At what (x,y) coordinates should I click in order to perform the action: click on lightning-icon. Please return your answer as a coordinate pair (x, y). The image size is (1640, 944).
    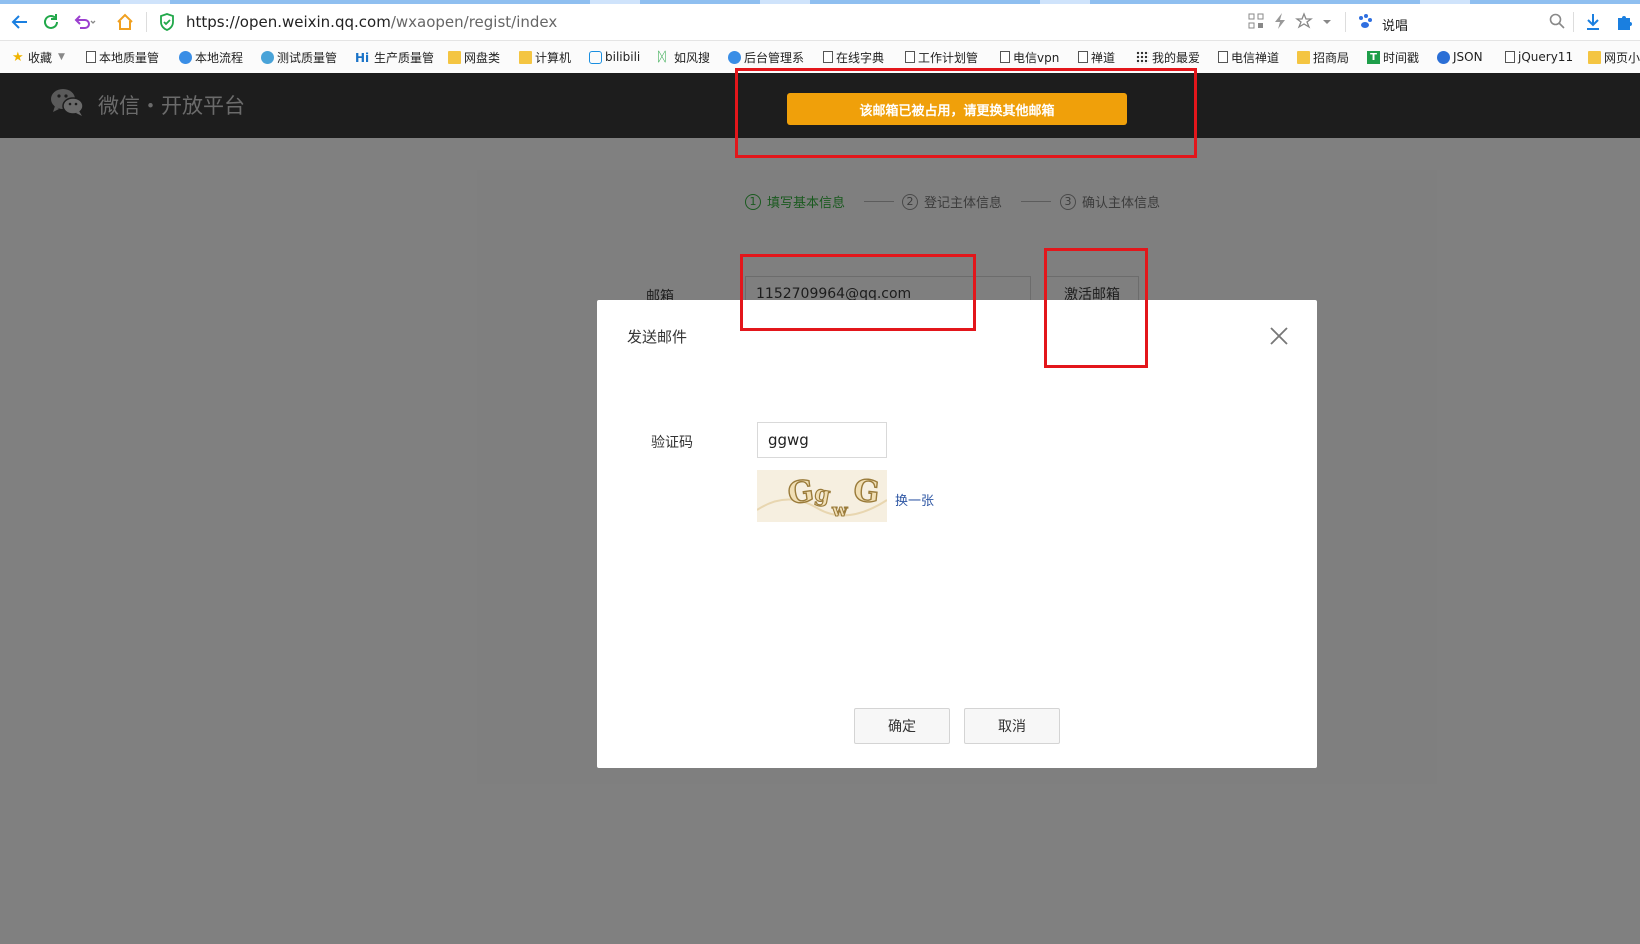
    Looking at the image, I should click on (1282, 22).